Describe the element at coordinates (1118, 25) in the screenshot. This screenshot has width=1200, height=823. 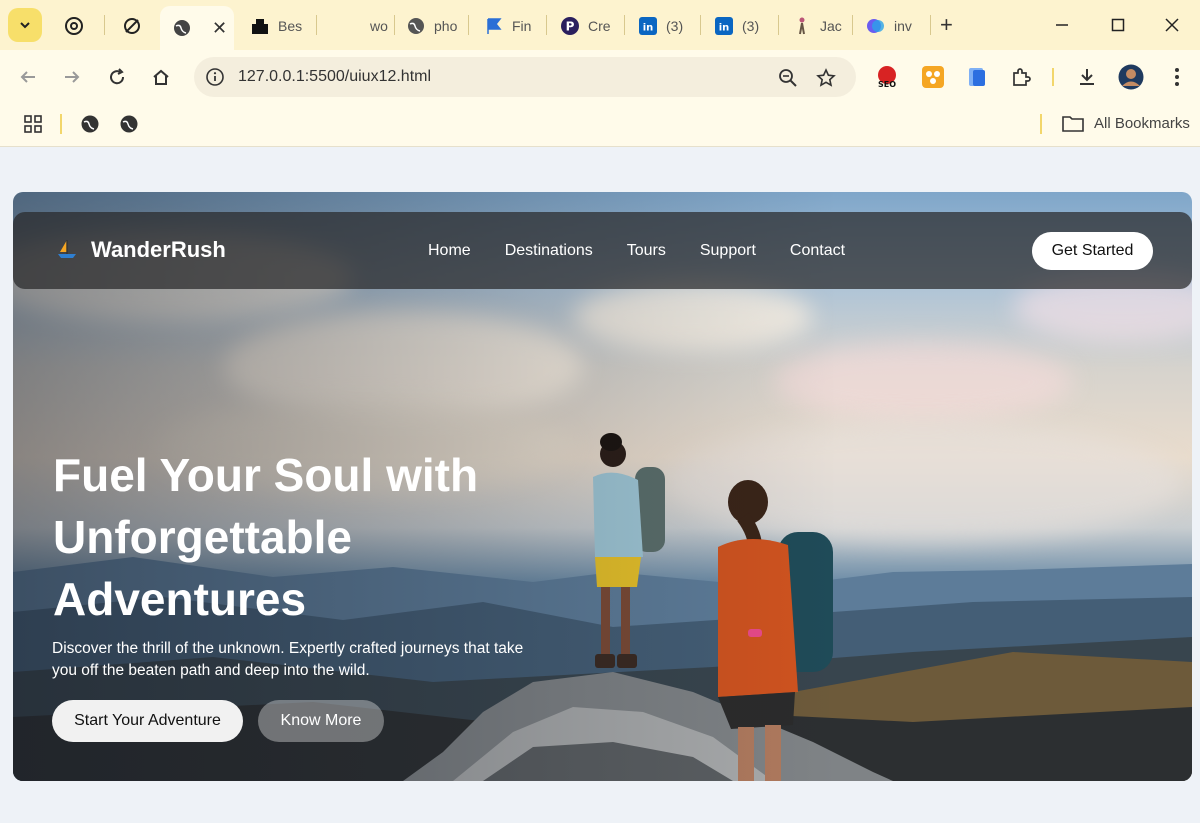
I see `maximize-icon` at that location.